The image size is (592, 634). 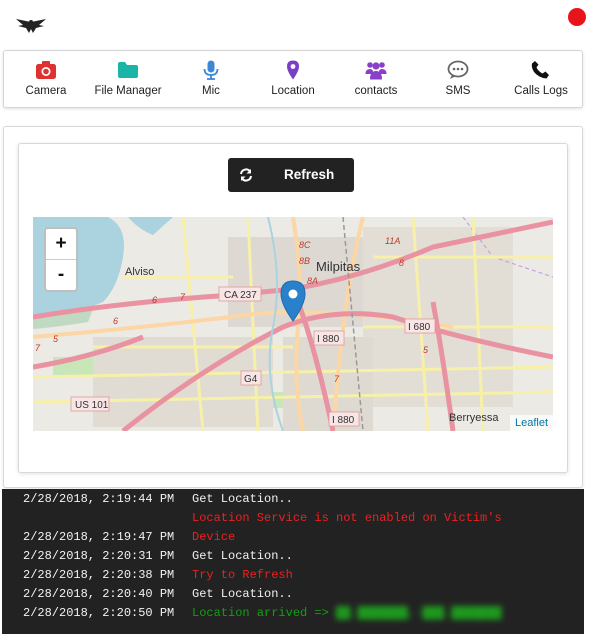 I want to click on exit-number: 8C, so click(x=305, y=245).